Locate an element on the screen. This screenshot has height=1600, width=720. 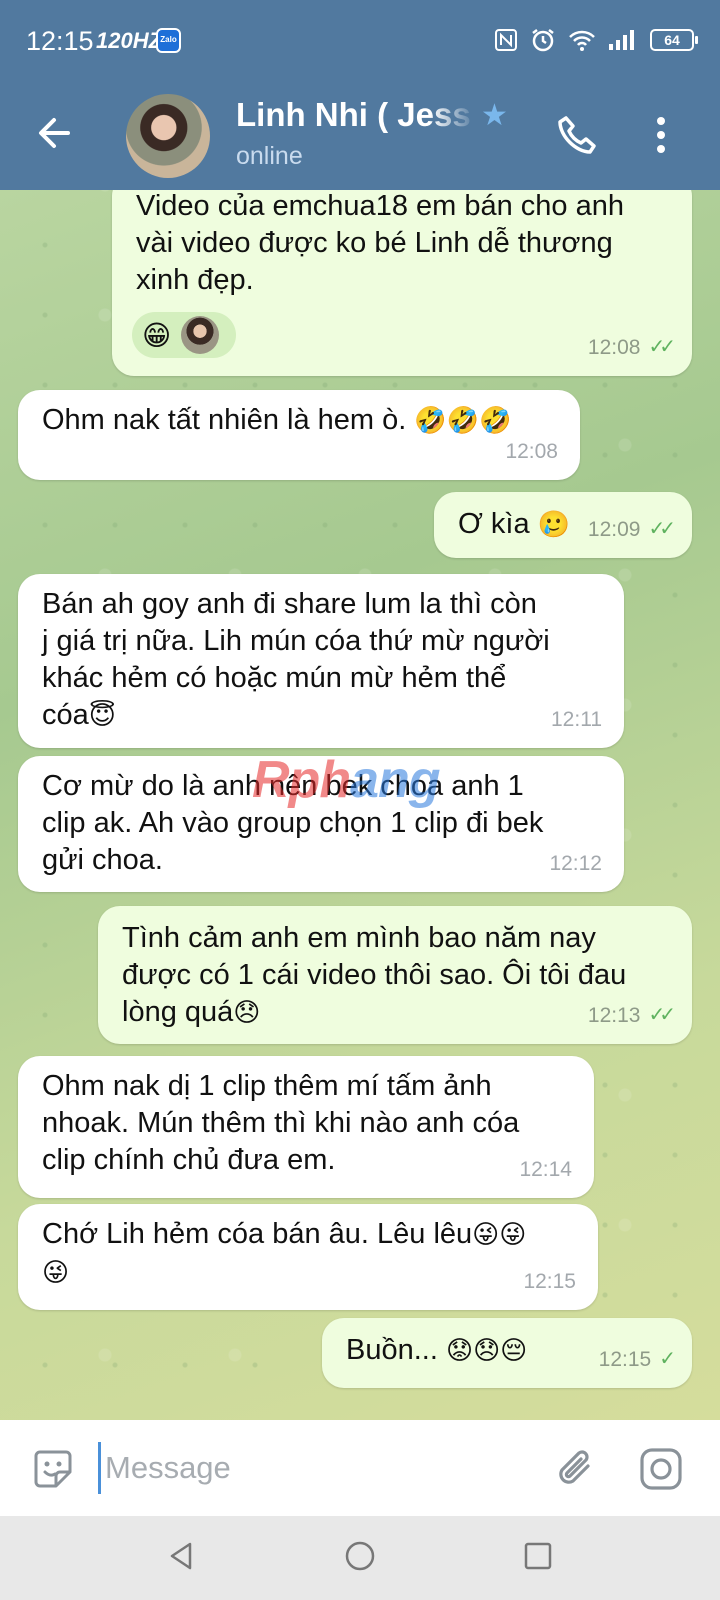
message-text: Tình cảm anh em mình bao năm nay is located at coordinates (359, 938).